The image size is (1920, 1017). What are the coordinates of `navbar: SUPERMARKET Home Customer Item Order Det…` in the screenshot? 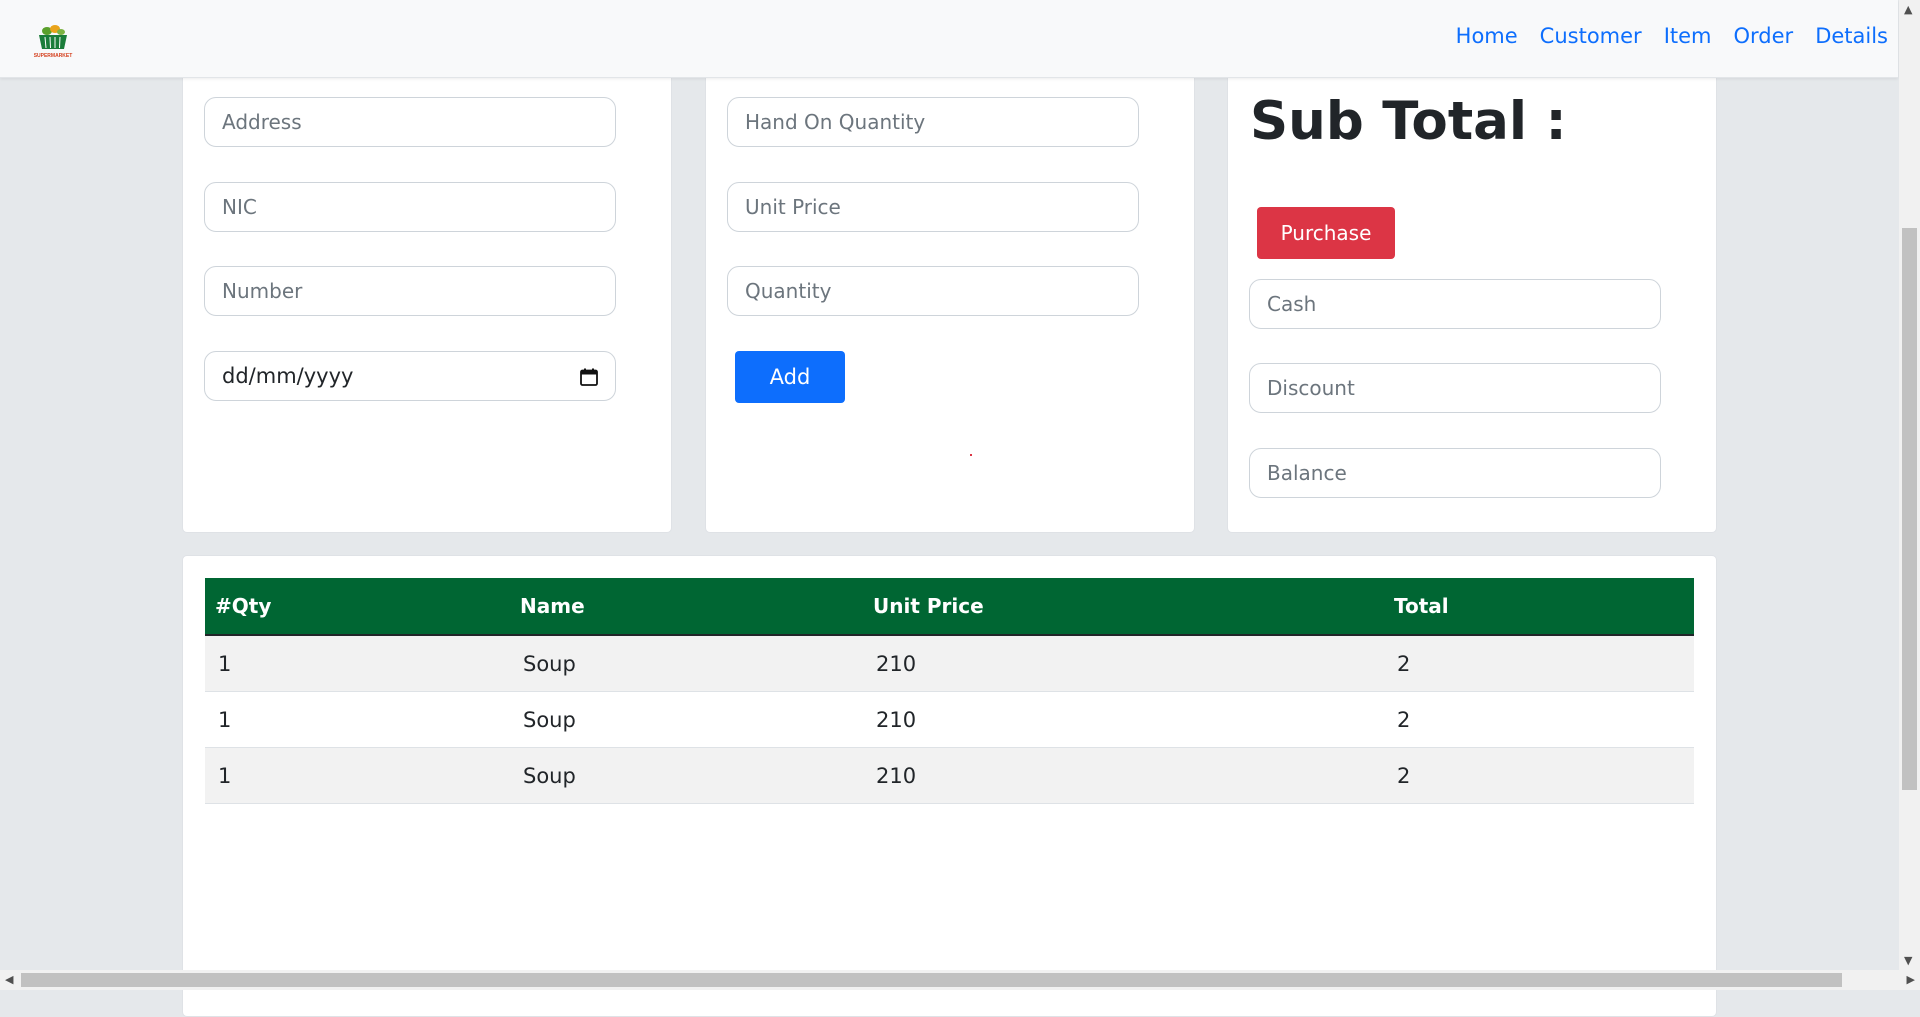 It's located at (949, 39).